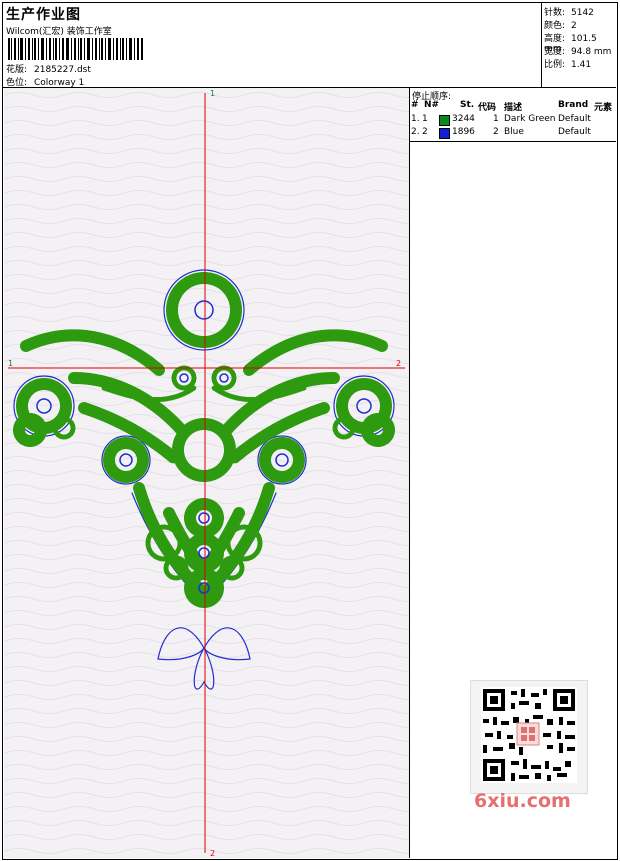 The image size is (620, 861). What do you see at coordinates (555, 65) in the screenshot?
I see `stat-label: 比例:` at bounding box center [555, 65].